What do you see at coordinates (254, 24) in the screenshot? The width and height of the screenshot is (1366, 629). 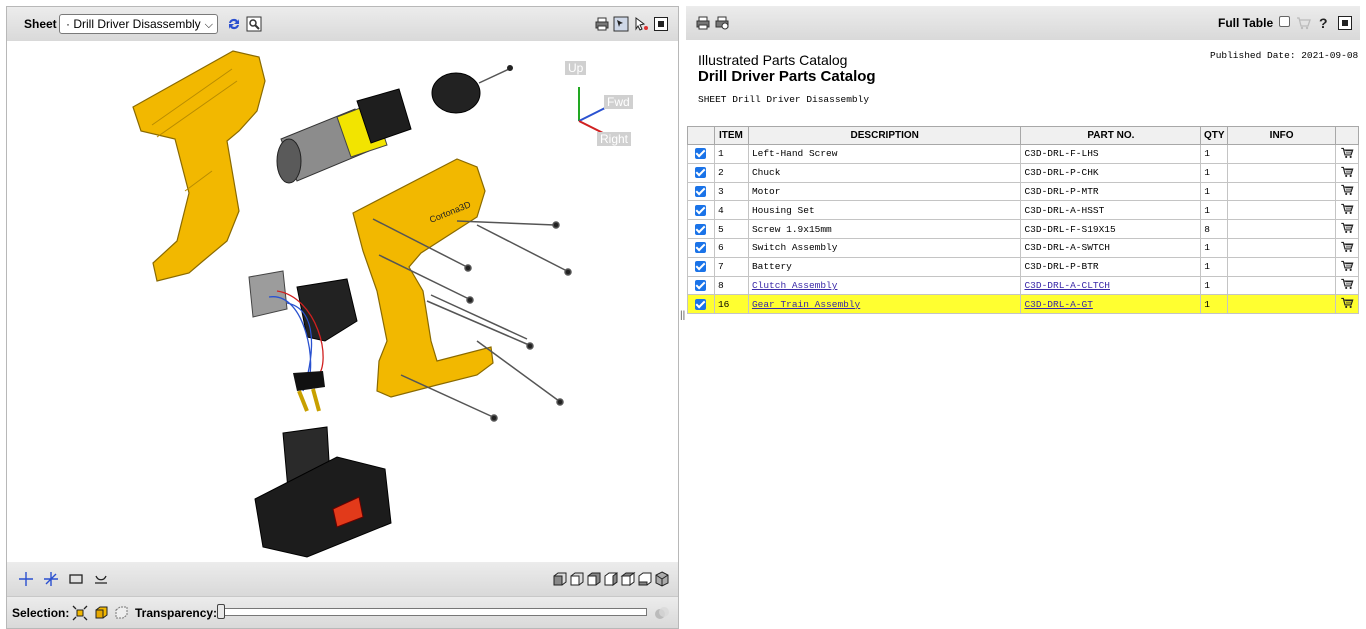 I see `zoom-fit-icon` at bounding box center [254, 24].